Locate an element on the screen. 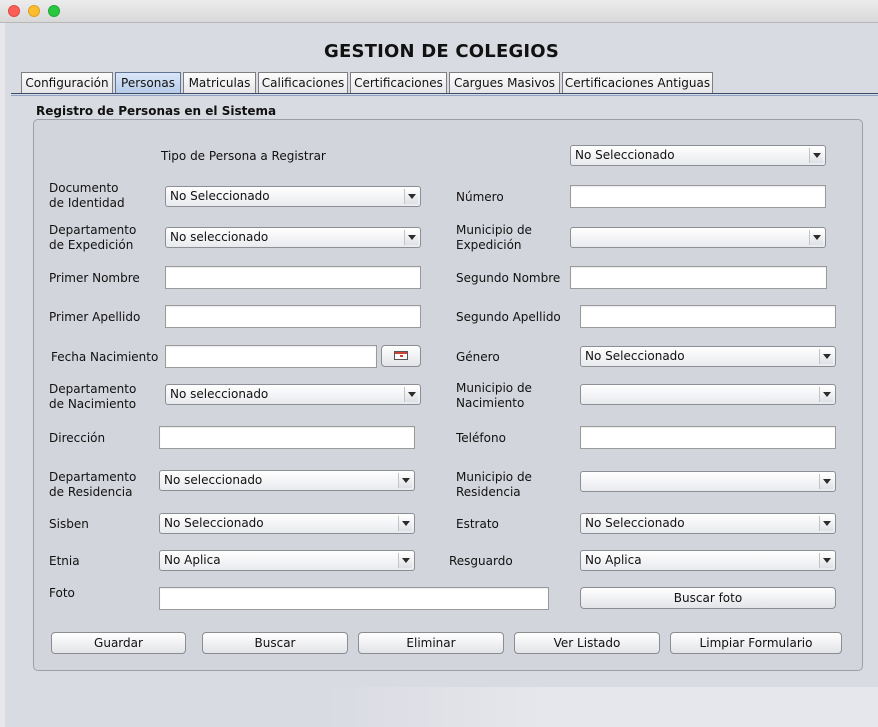 Image resolution: width=878 pixels, height=727 pixels. tab-divider is located at coordinates (444, 93).